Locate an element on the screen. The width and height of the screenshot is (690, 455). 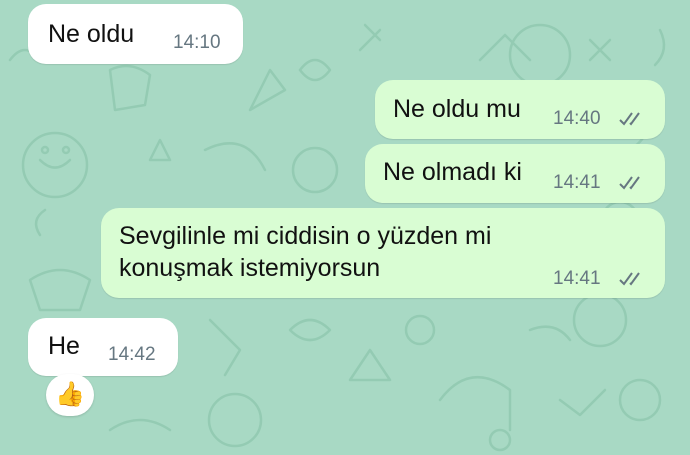
thumbs-up-reaction: 👍 is located at coordinates (70, 395).